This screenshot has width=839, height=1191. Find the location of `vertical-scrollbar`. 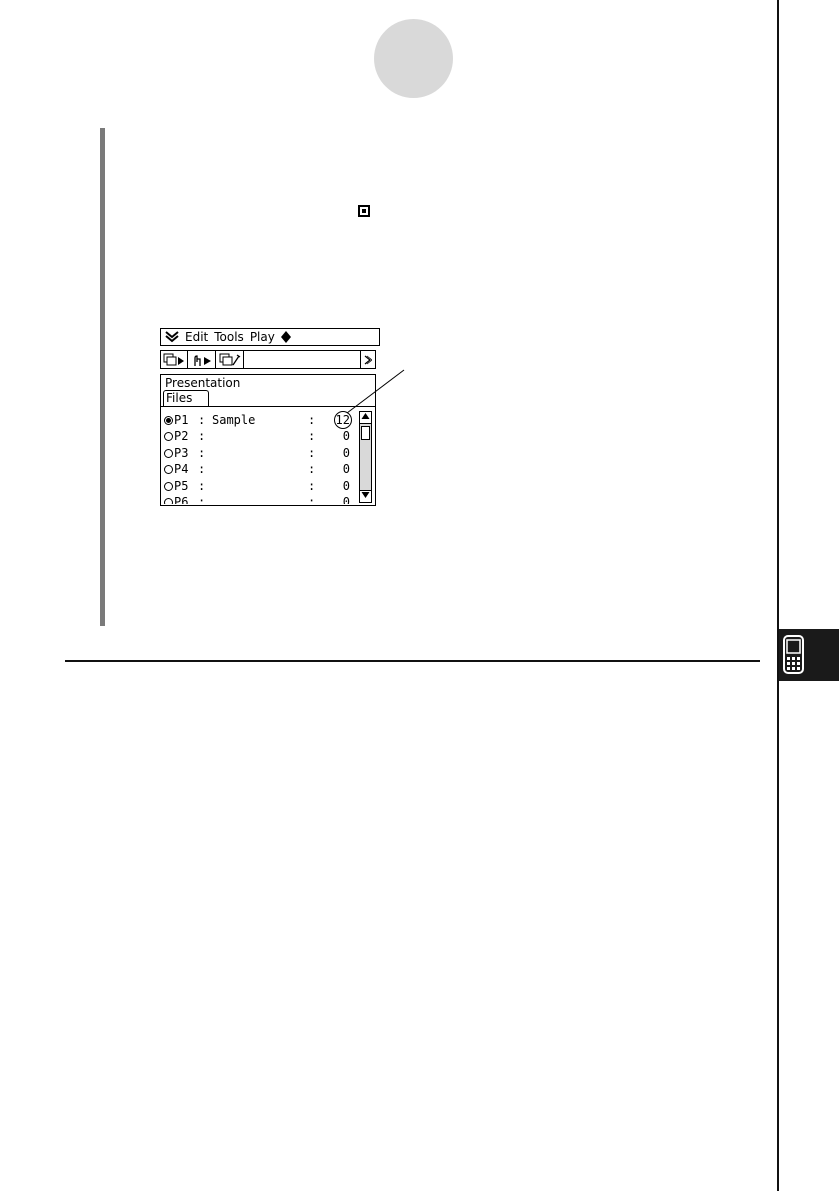

vertical-scrollbar is located at coordinates (365, 457).